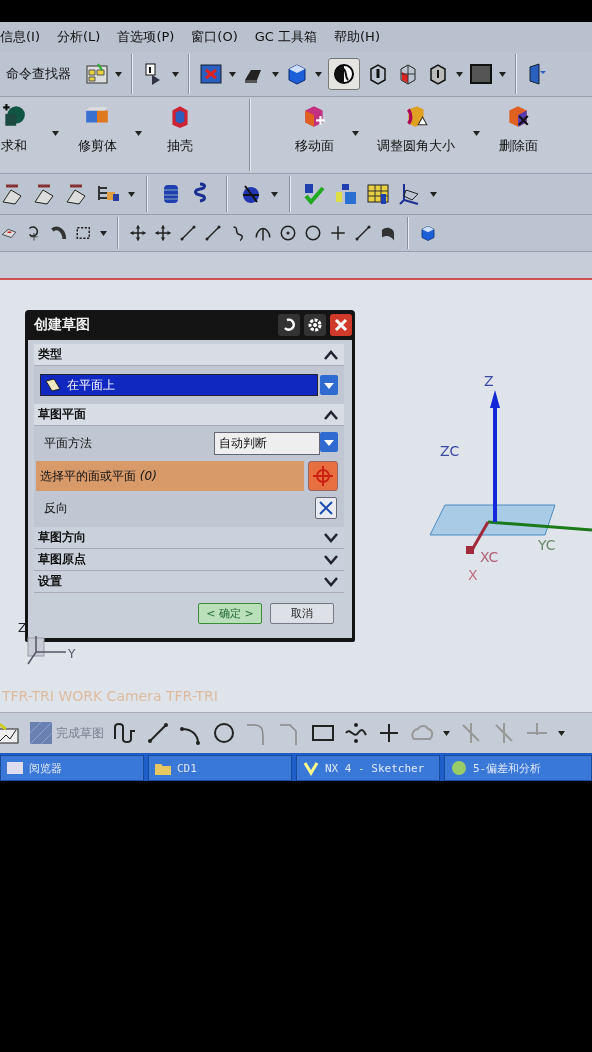 This screenshot has width=592, height=1052. Describe the element at coordinates (62, 325) in the screenshot. I see `dialog-title: 创建草图` at that location.